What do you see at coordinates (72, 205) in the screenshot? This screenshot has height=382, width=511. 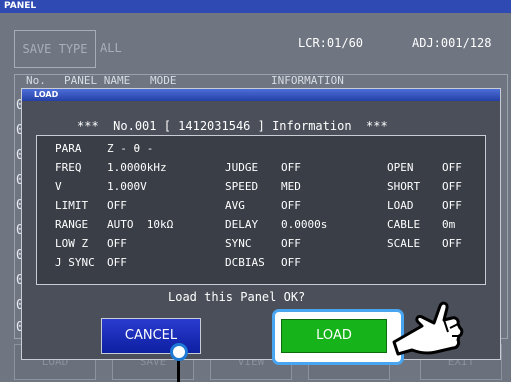 I see `param-label: LIMIT` at bounding box center [72, 205].